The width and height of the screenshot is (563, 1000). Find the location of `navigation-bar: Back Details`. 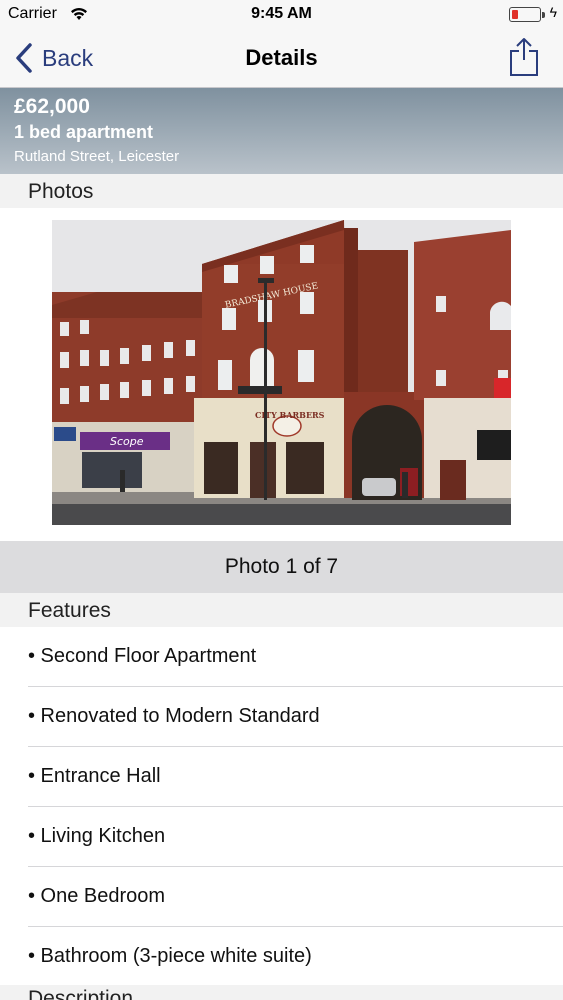

navigation-bar: Back Details is located at coordinates (281, 59).